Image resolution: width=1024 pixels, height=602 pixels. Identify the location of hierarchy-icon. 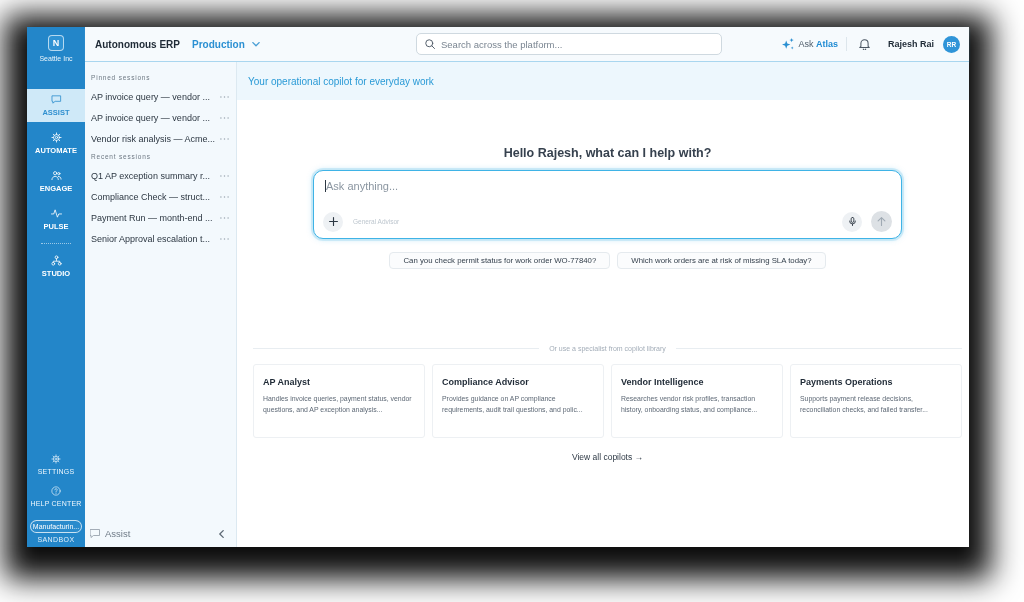
(56, 260).